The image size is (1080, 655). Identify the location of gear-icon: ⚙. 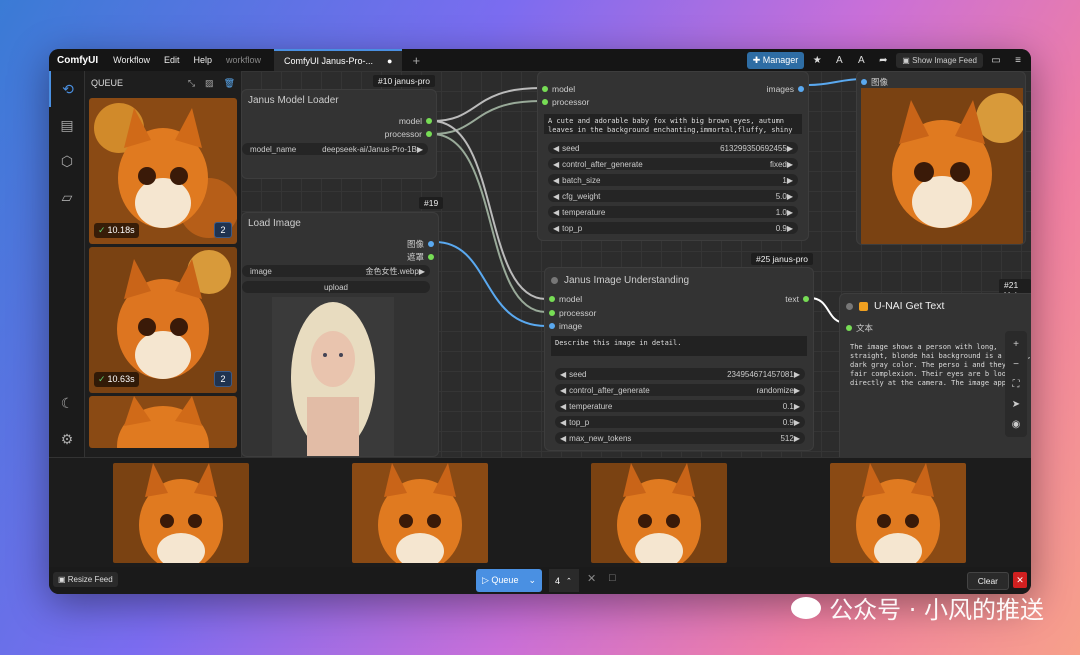
(67, 439).